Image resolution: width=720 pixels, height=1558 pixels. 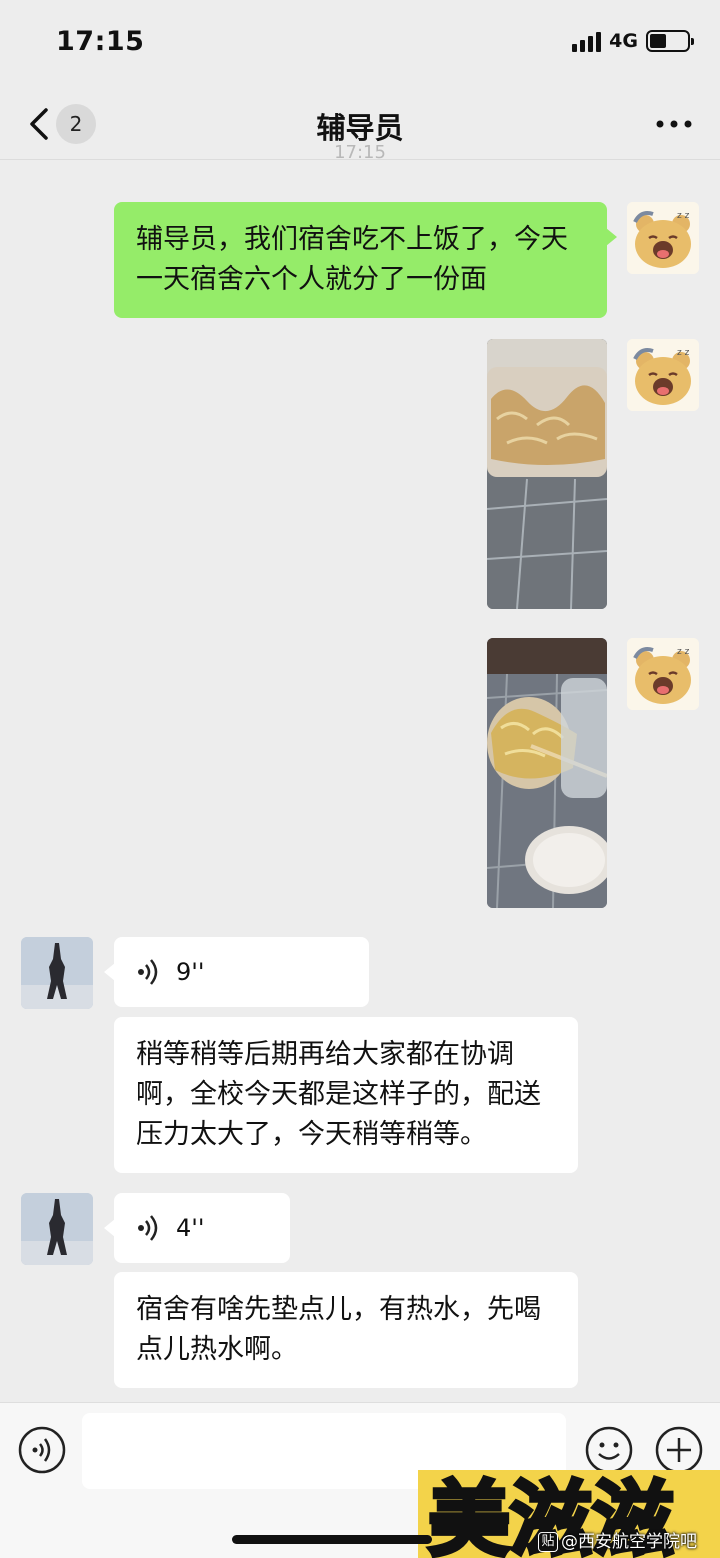 I want to click on voice-message-bubble: 4'', so click(x=197, y=1228).